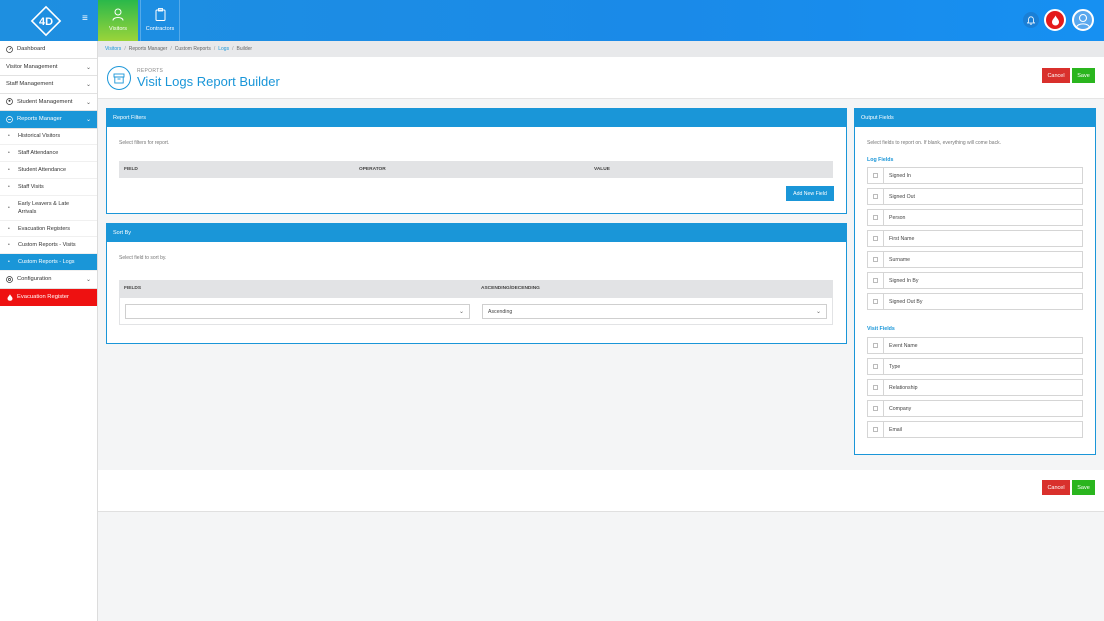  Describe the element at coordinates (48, 50) in the screenshot. I see `sidebar-item-dashboard: Dashboard` at that location.